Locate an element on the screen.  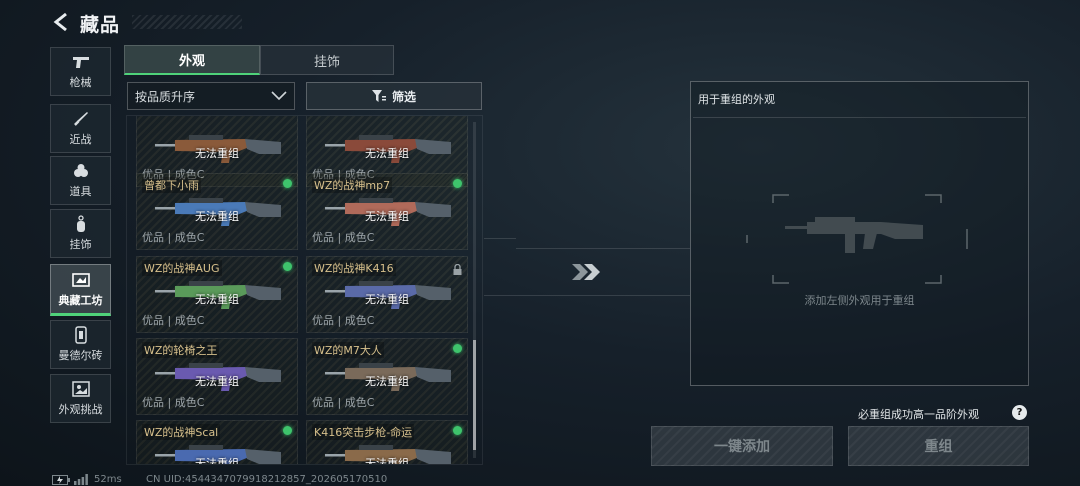
sidebar-item-charm: 挂饰 is located at coordinates (80, 233).